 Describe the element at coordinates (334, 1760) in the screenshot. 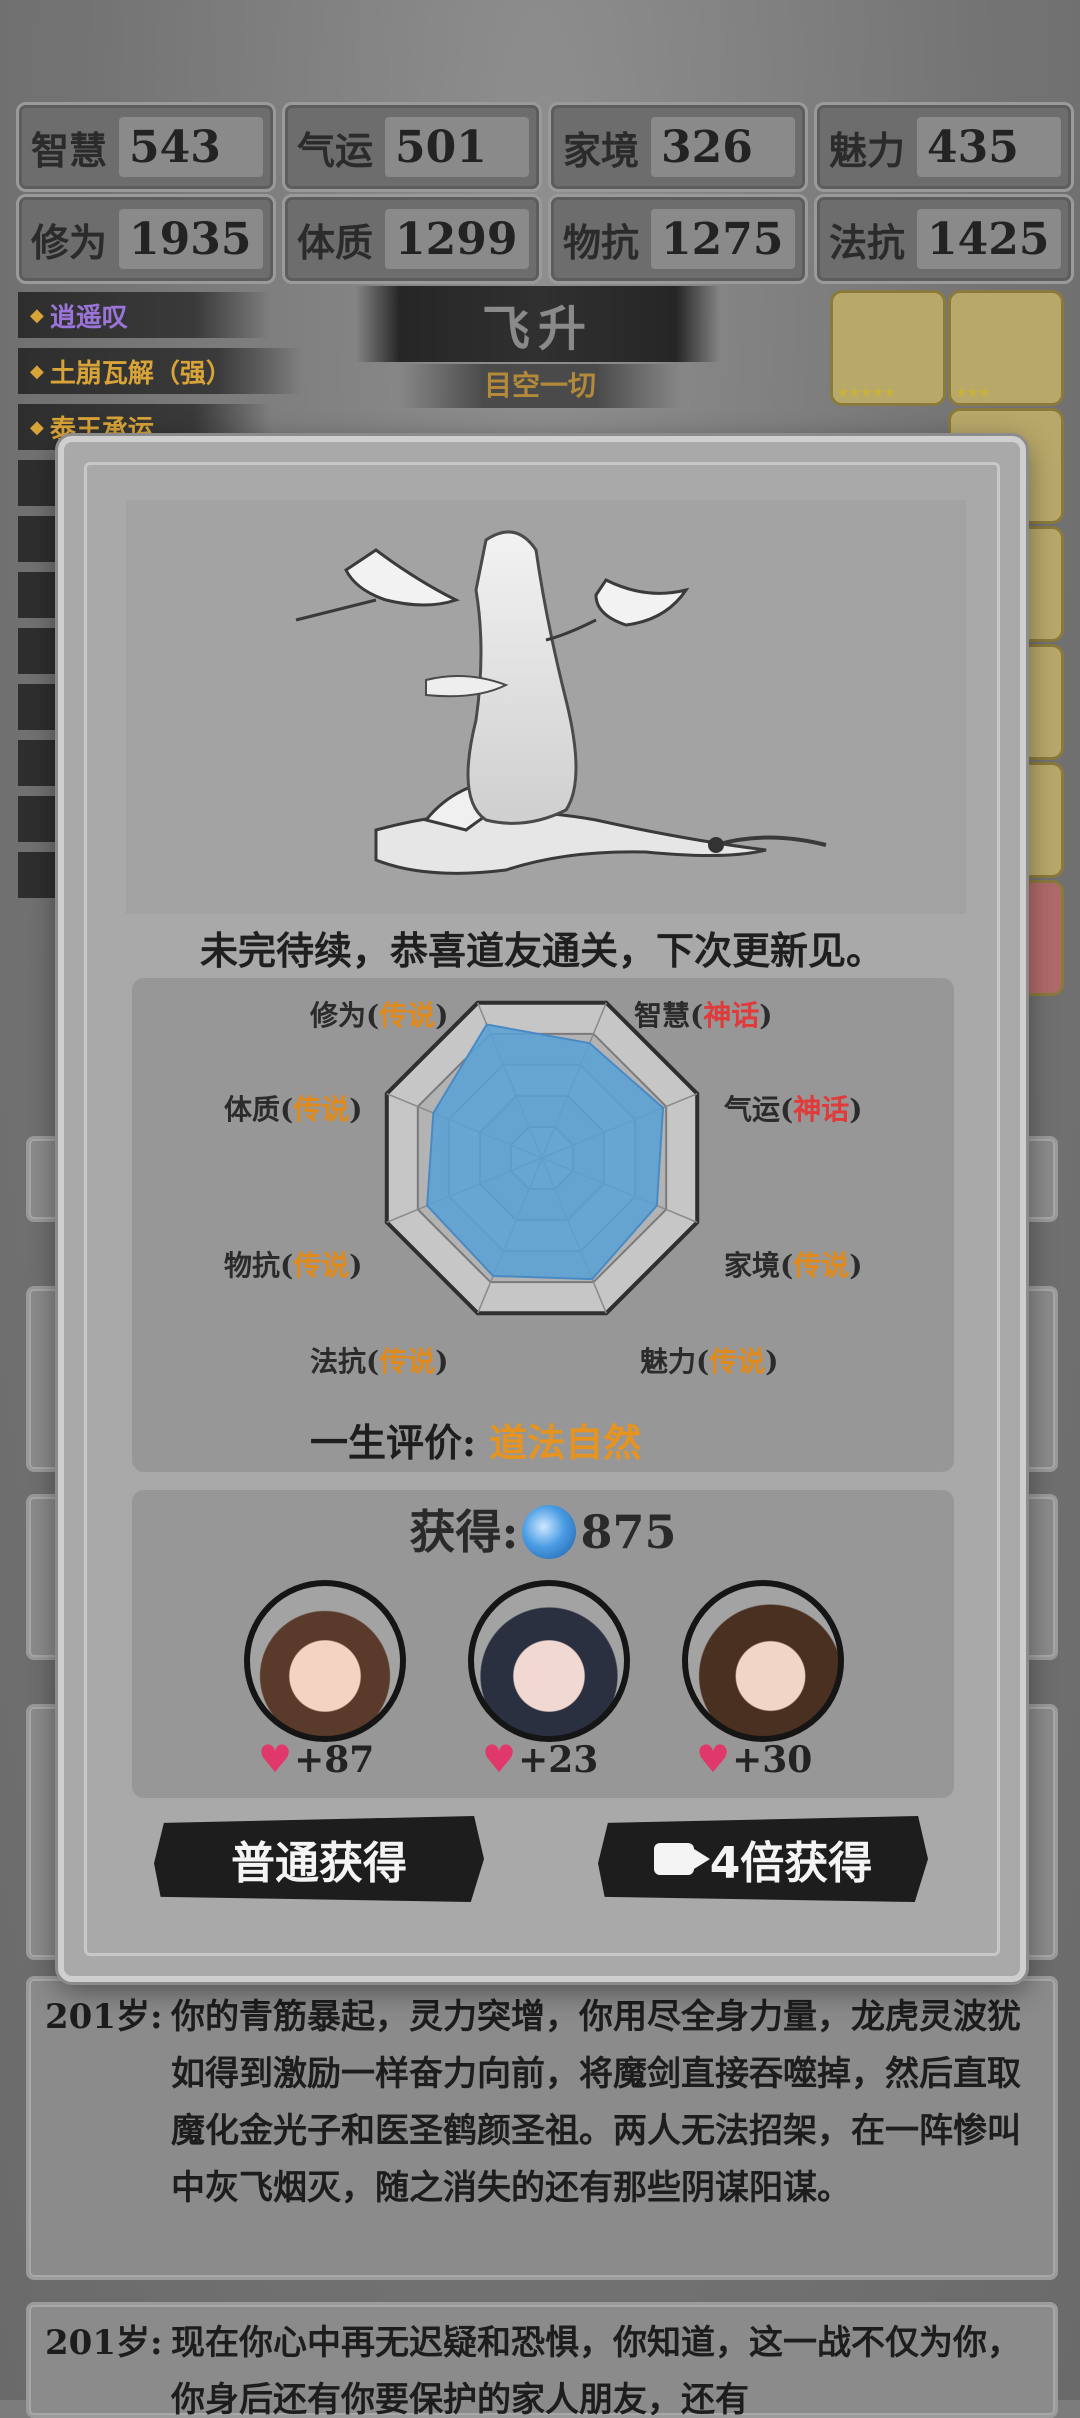

I see `favor-value: +87` at that location.